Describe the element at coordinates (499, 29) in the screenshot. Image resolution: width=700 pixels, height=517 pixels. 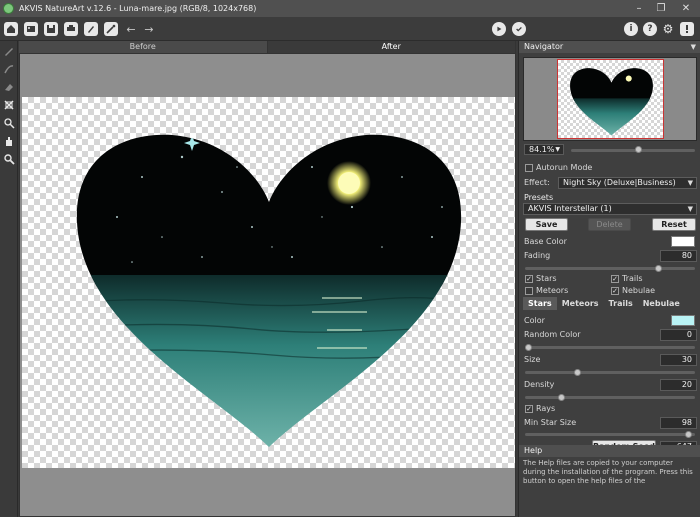
I see `run-button` at that location.